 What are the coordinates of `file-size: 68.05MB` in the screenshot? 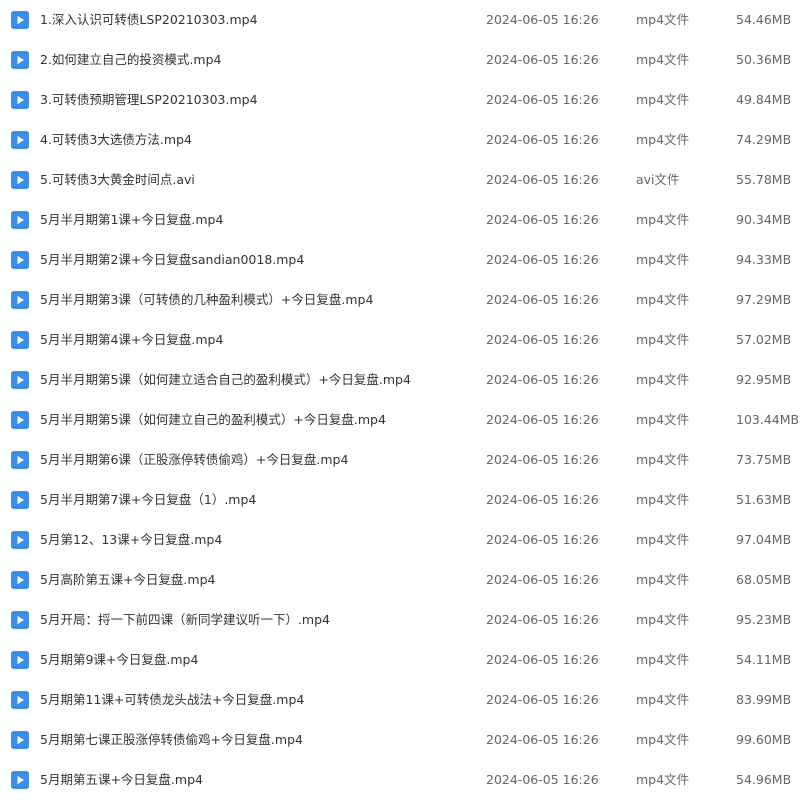 It's located at (764, 579).